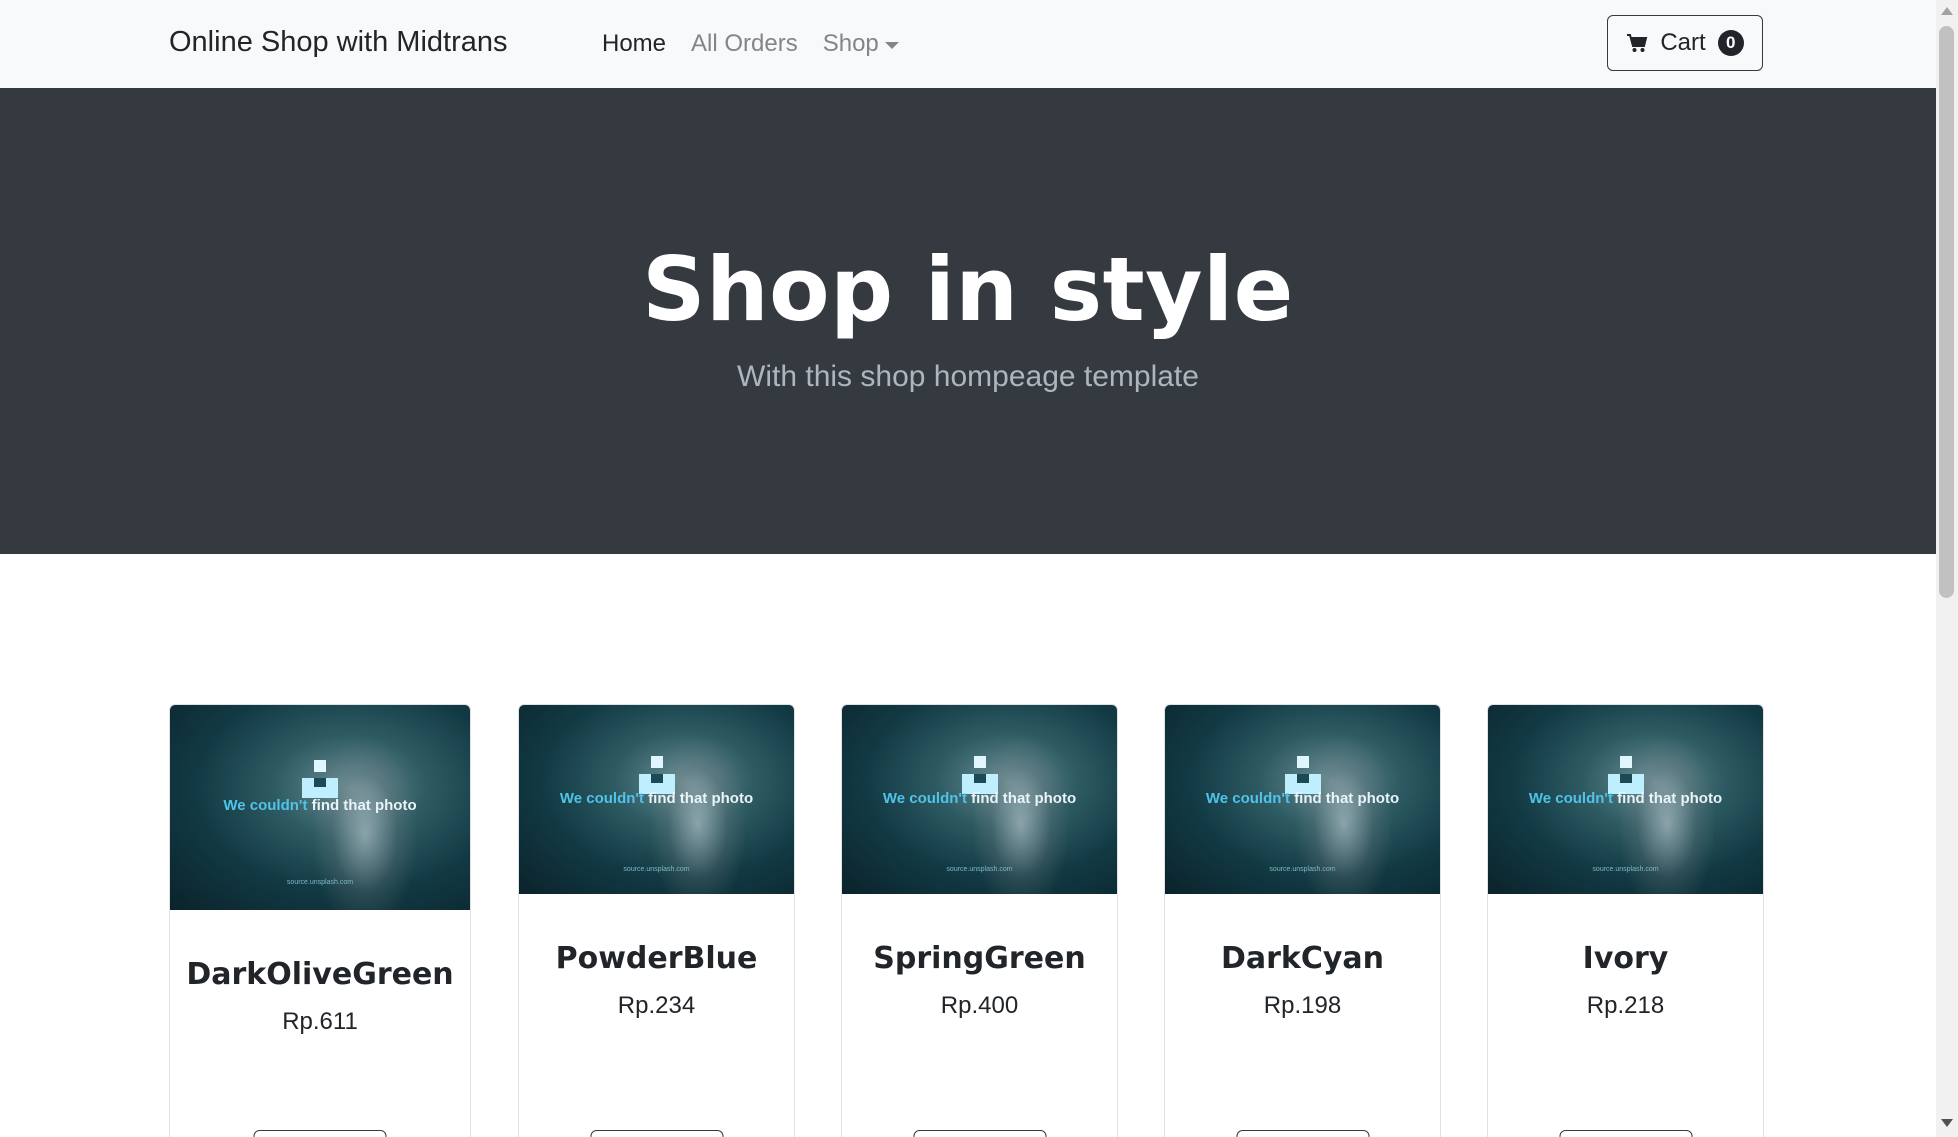  I want to click on product-name: DarkOliveGreen, so click(320, 974).